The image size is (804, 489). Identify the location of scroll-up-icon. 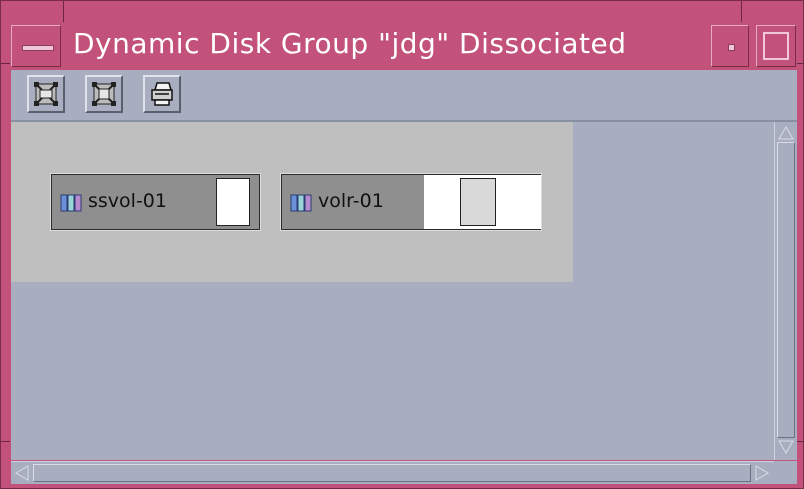
(786, 133).